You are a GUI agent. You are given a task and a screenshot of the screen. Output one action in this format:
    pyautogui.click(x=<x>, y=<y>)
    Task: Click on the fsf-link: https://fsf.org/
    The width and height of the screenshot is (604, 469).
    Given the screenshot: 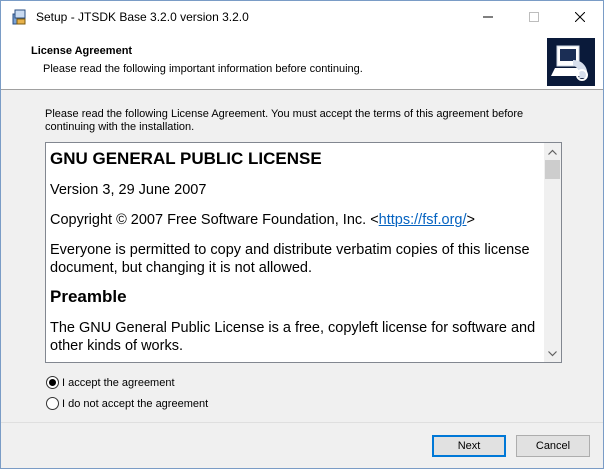 What is the action you would take?
    pyautogui.click(x=423, y=220)
    